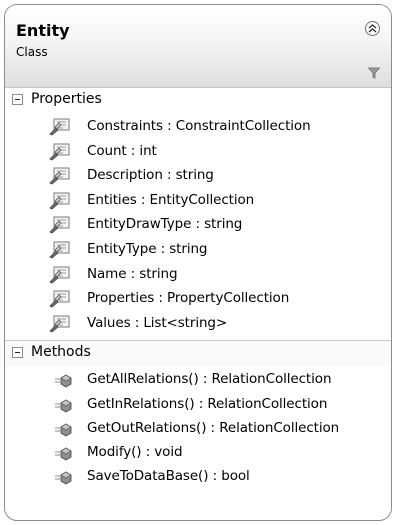 The height and width of the screenshot is (525, 396). Describe the element at coordinates (32, 52) in the screenshot. I see `class-stereotype: Class` at that location.